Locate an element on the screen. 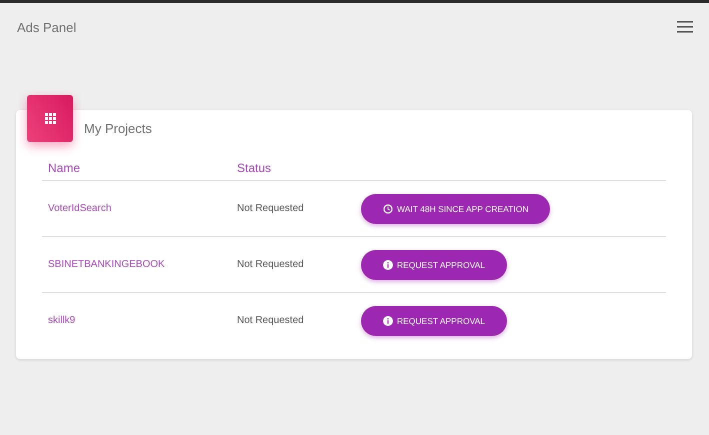  project-name: VoterIdSearch is located at coordinates (142, 208).